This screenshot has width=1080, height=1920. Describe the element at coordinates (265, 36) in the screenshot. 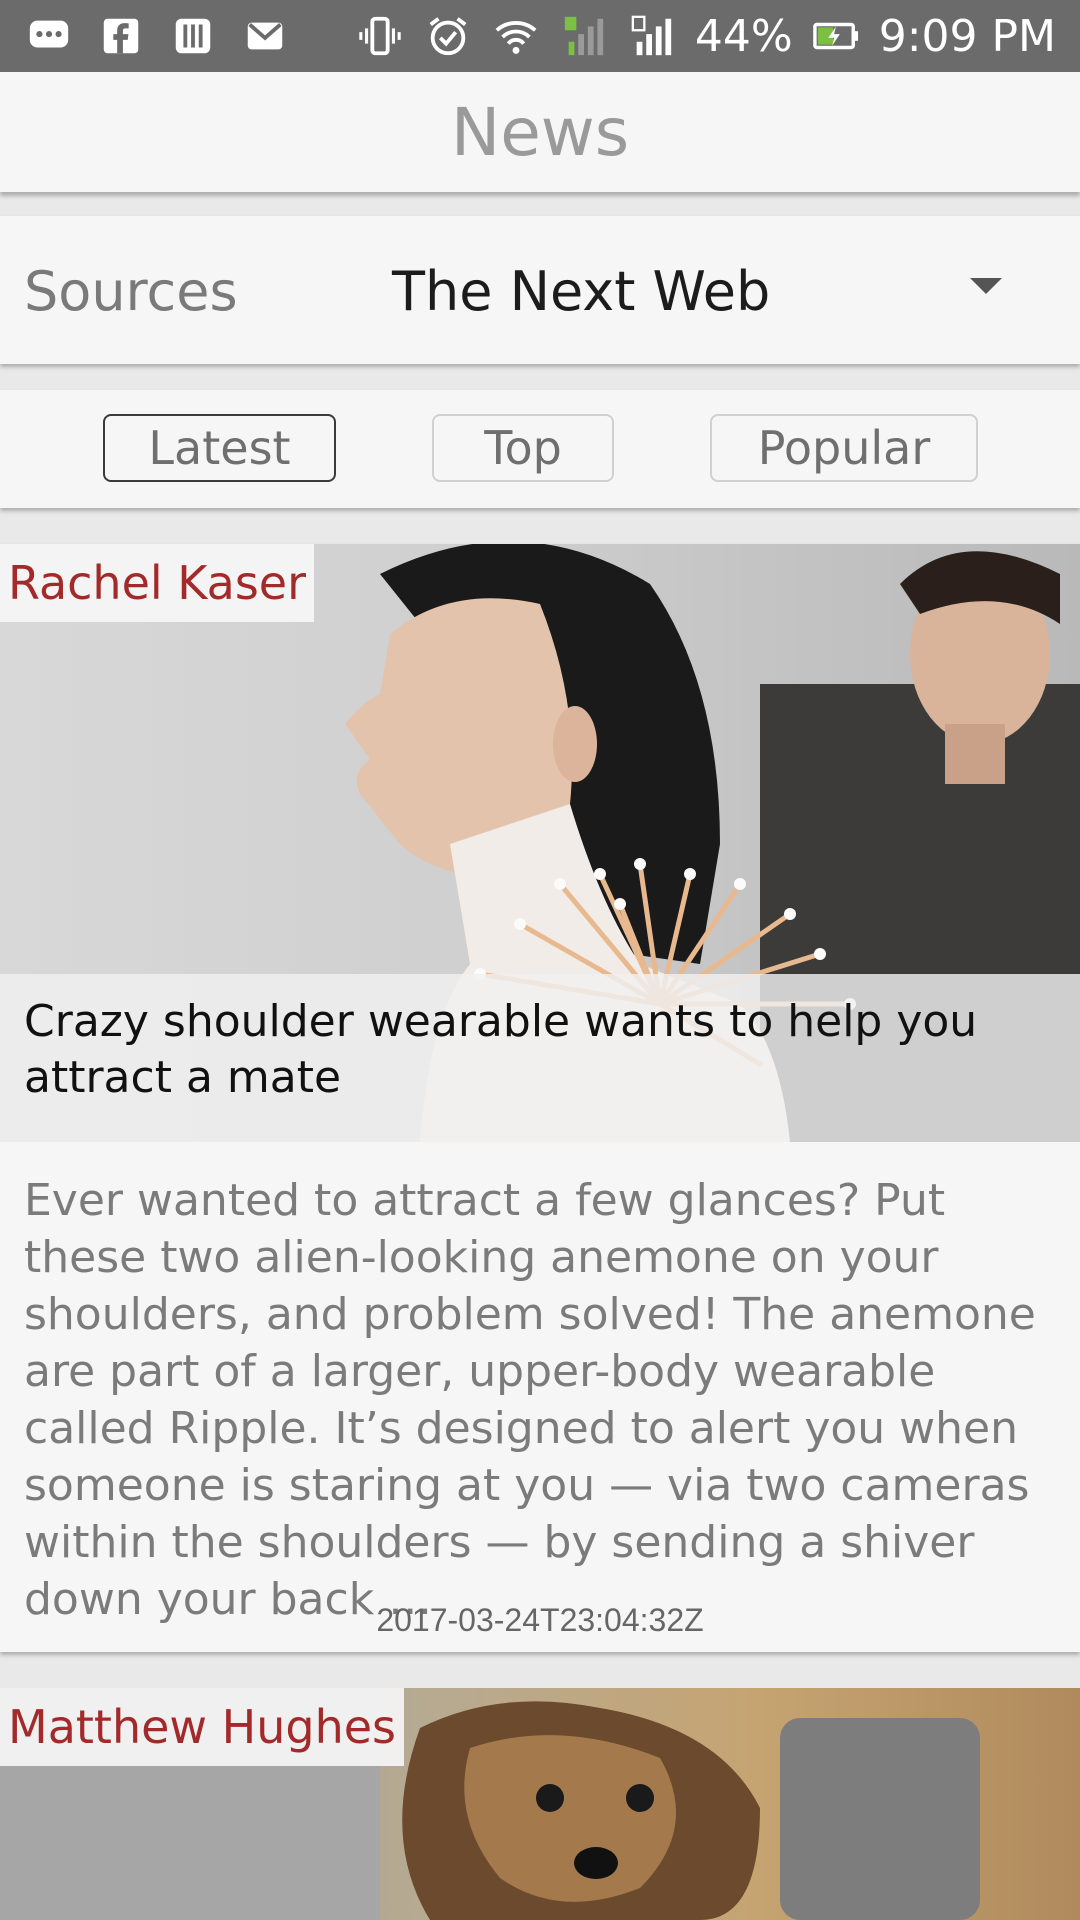

I see `gmail-icon` at that location.